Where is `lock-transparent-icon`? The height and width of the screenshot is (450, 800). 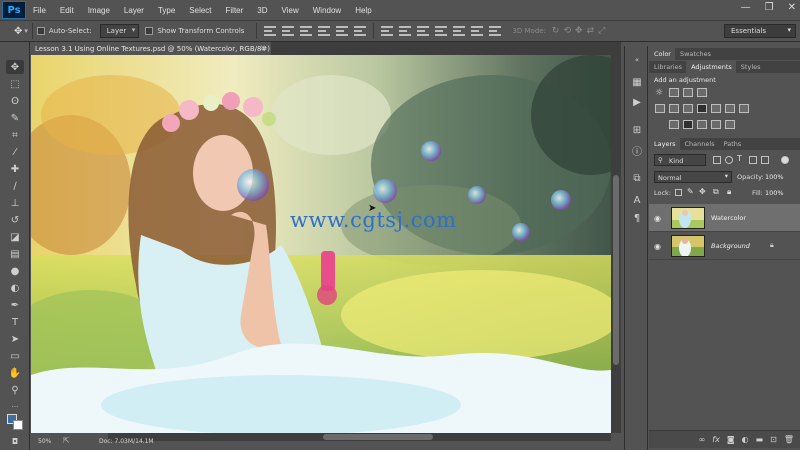 lock-transparent-icon is located at coordinates (678, 192).